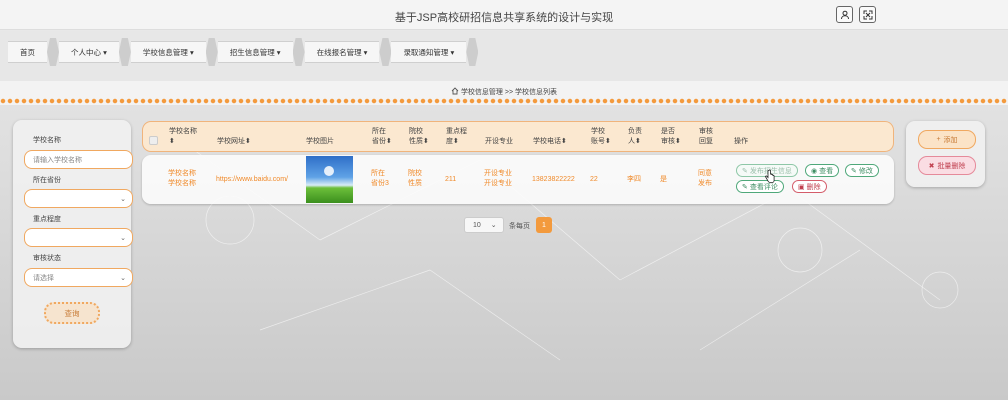 The height and width of the screenshot is (400, 1008). I want to click on breadcrumb: 学校信息管理 >> 学校信息列表, so click(504, 92).